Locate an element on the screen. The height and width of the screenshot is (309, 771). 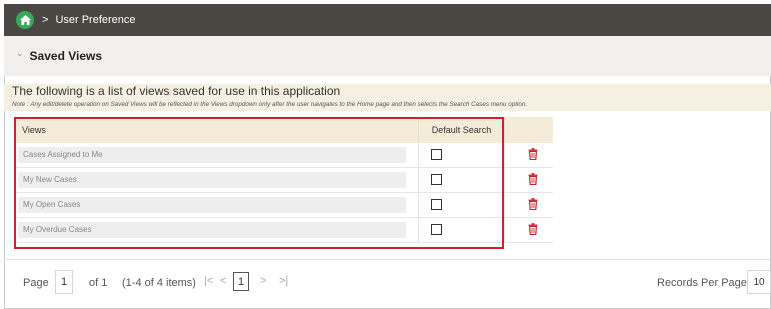
records-per-page-select: 10 is located at coordinates (759, 282).